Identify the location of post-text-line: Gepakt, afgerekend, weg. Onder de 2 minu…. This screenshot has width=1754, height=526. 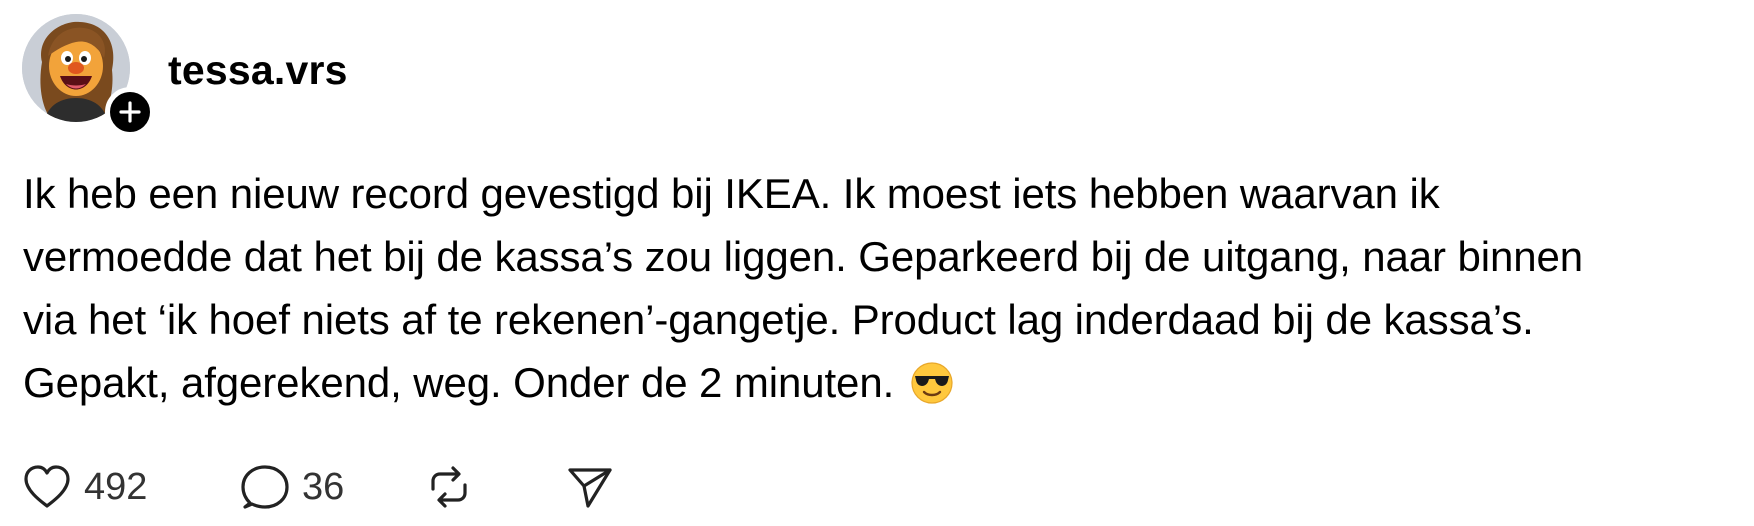
(459, 382).